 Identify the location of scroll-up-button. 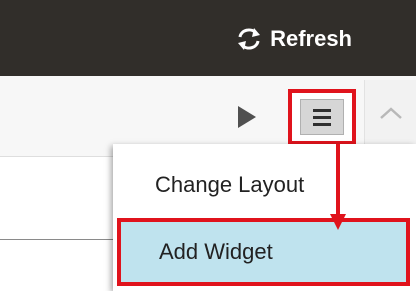
(390, 116).